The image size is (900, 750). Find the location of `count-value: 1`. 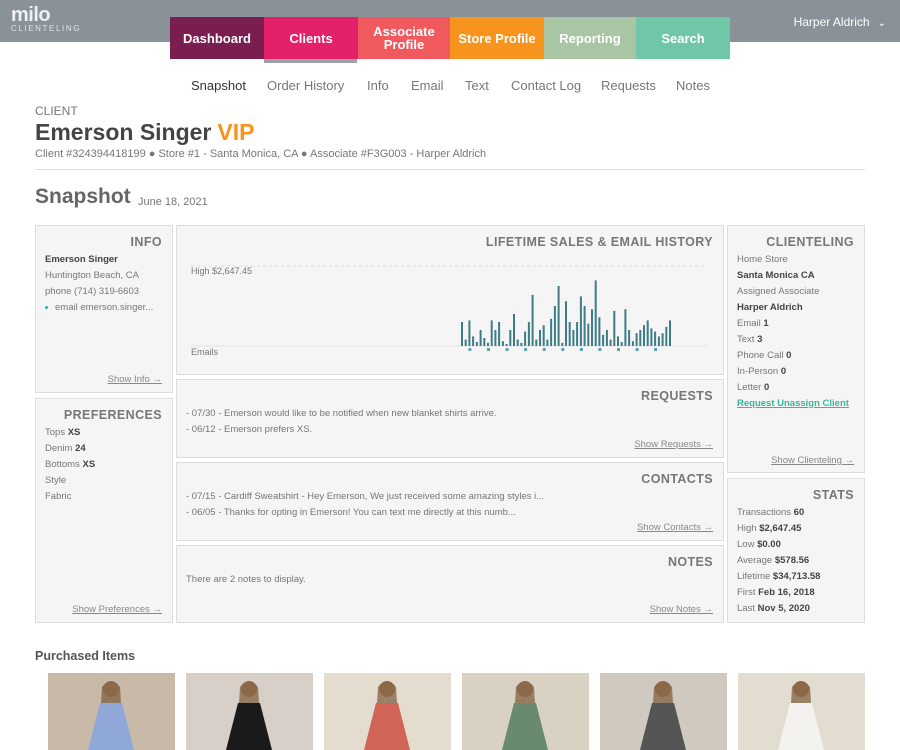

count-value: 1 is located at coordinates (766, 323).